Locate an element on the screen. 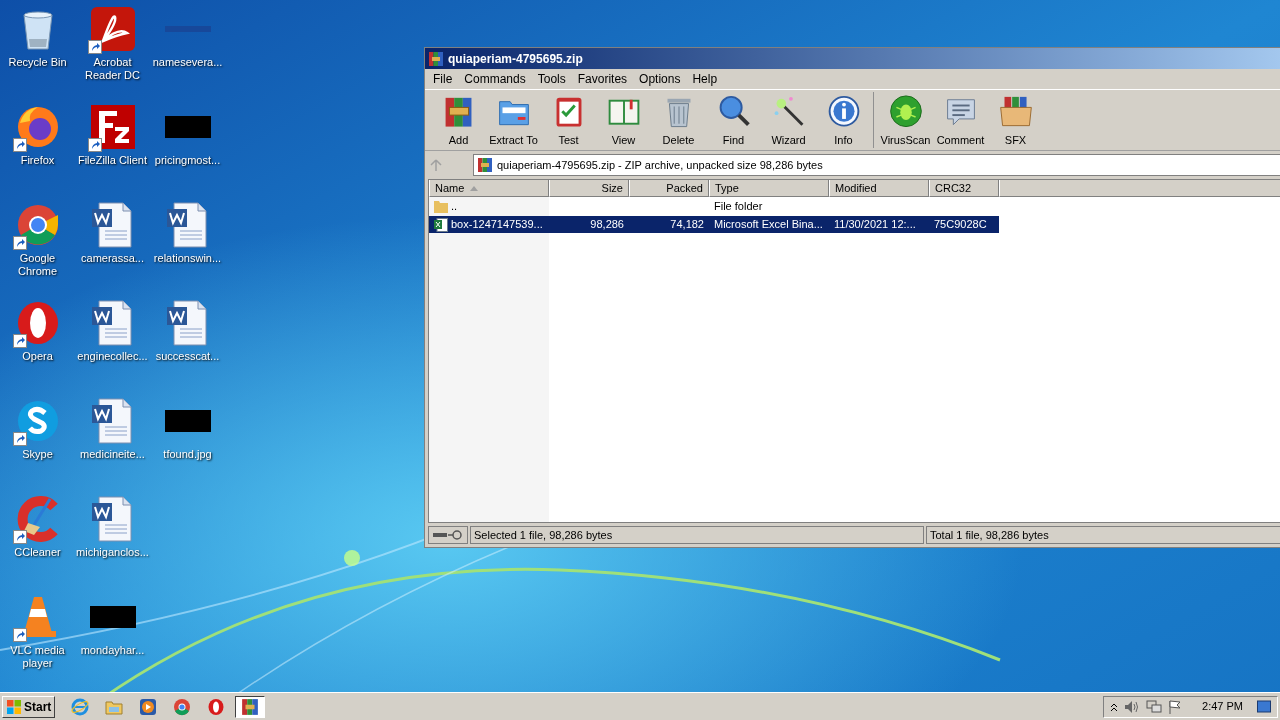  column-header: CRC32 is located at coordinates (964, 188).